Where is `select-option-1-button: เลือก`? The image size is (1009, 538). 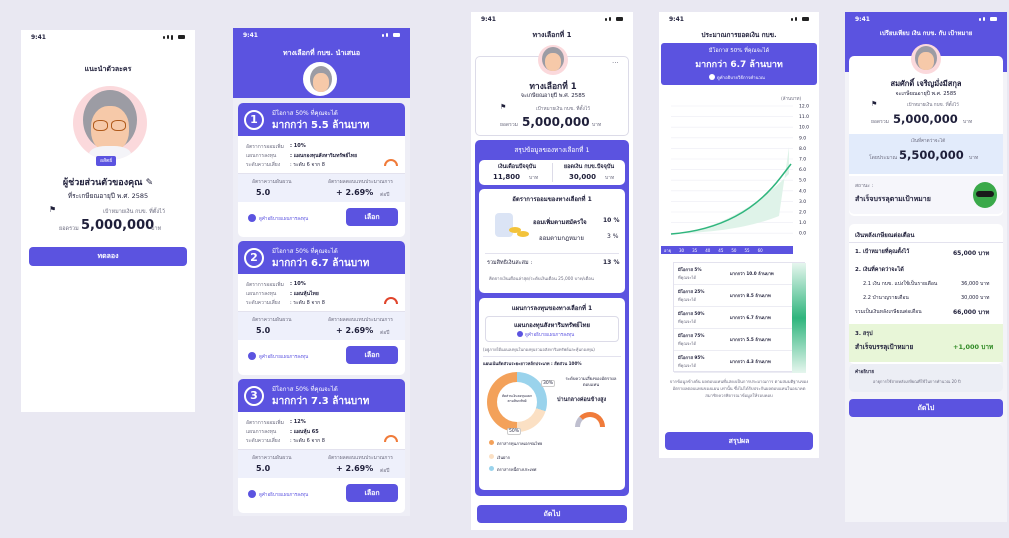
select-option-1-button: เลือก is located at coordinates (372, 217).